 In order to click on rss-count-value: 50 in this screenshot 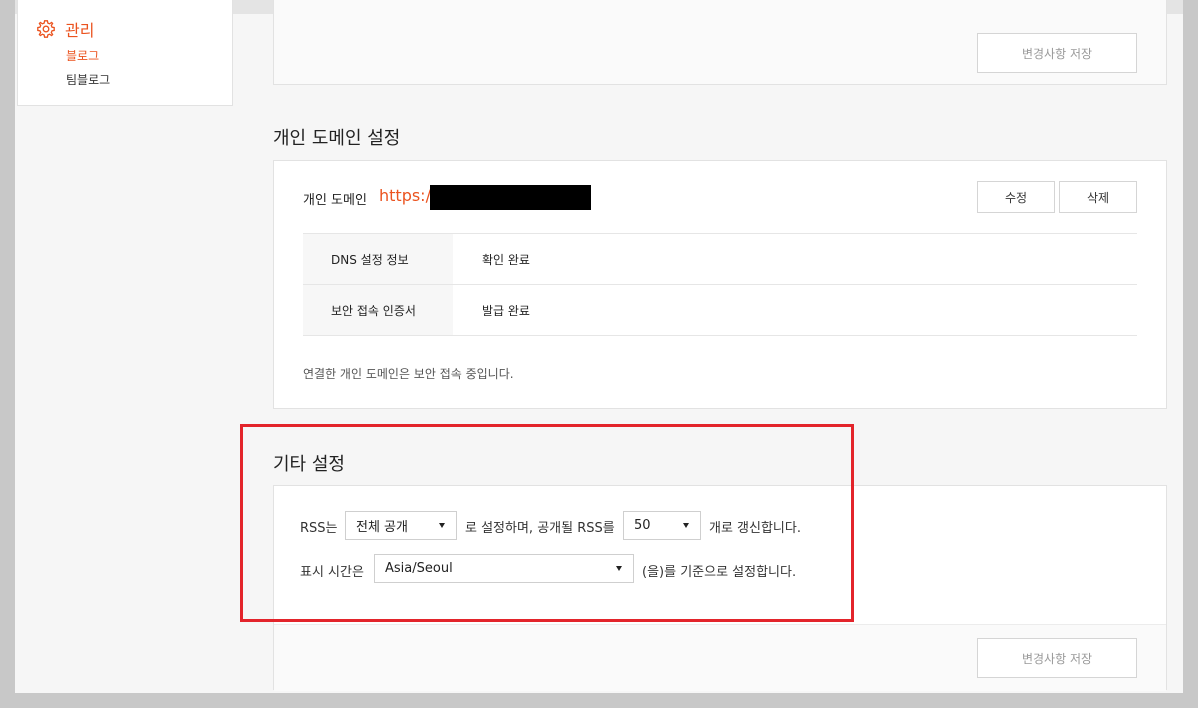, I will do `click(642, 525)`.